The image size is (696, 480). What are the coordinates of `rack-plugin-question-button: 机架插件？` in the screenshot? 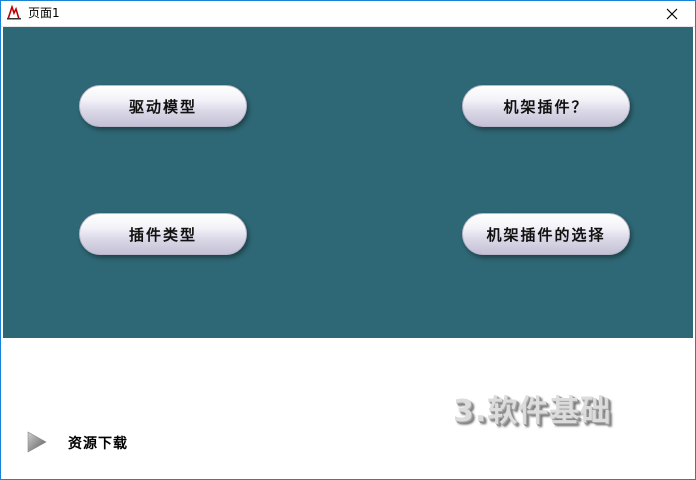 It's located at (546, 106).